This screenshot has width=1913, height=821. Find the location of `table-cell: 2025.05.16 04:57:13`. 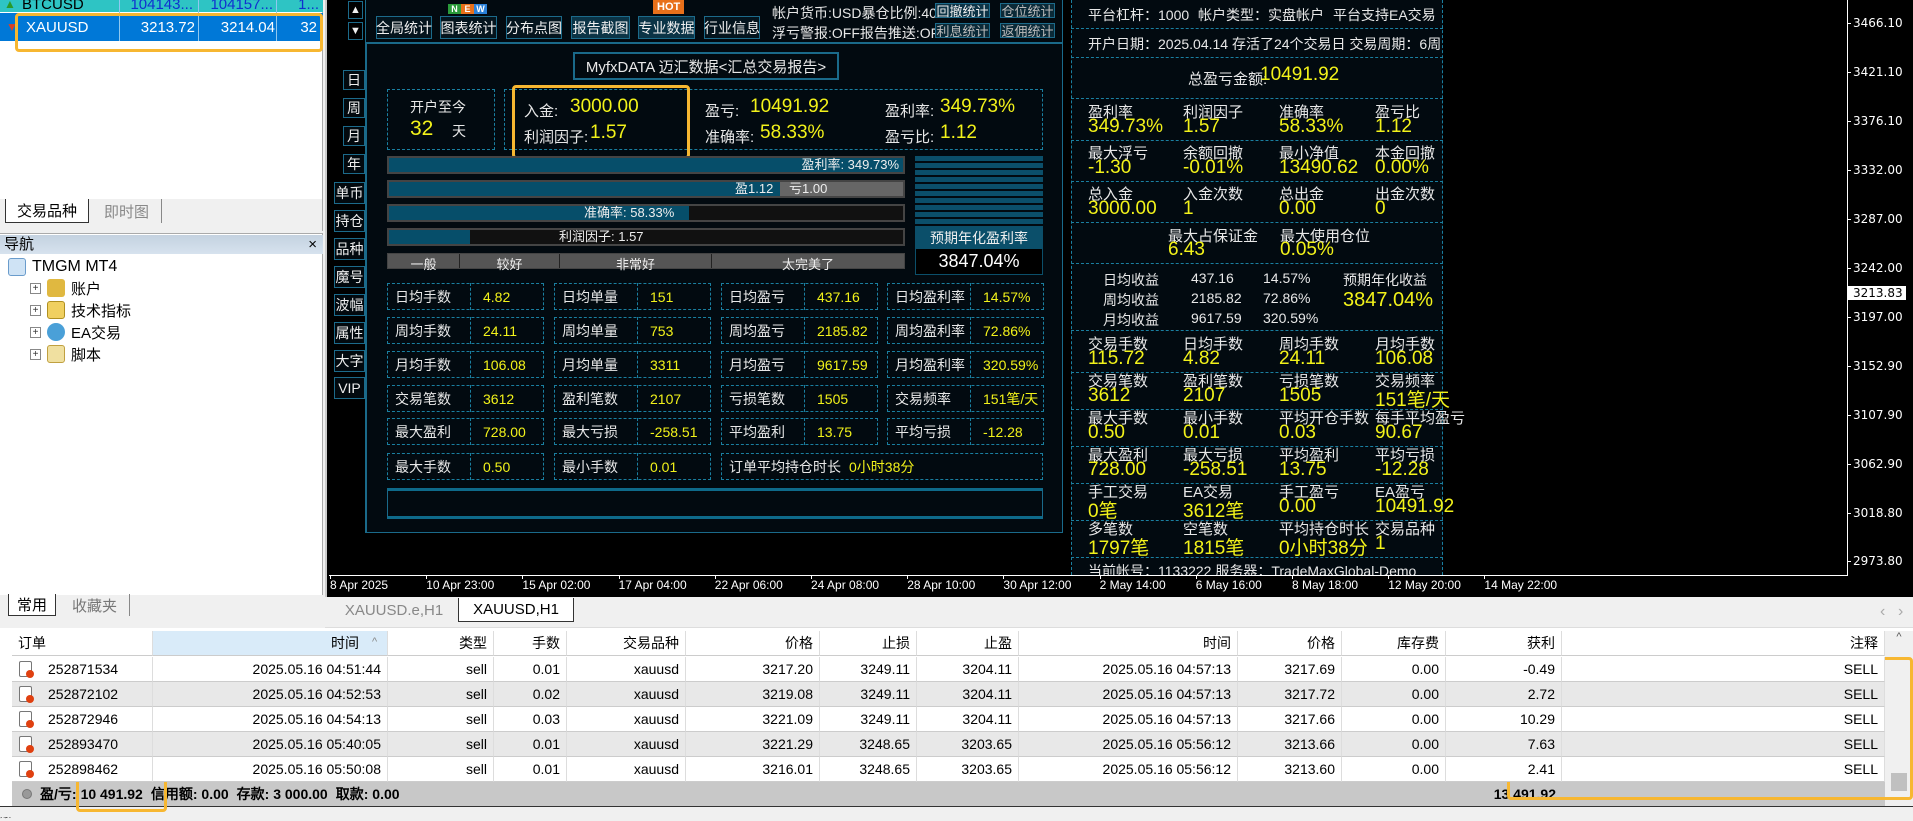

table-cell: 2025.05.16 04:57:13 is located at coordinates (1128, 719).